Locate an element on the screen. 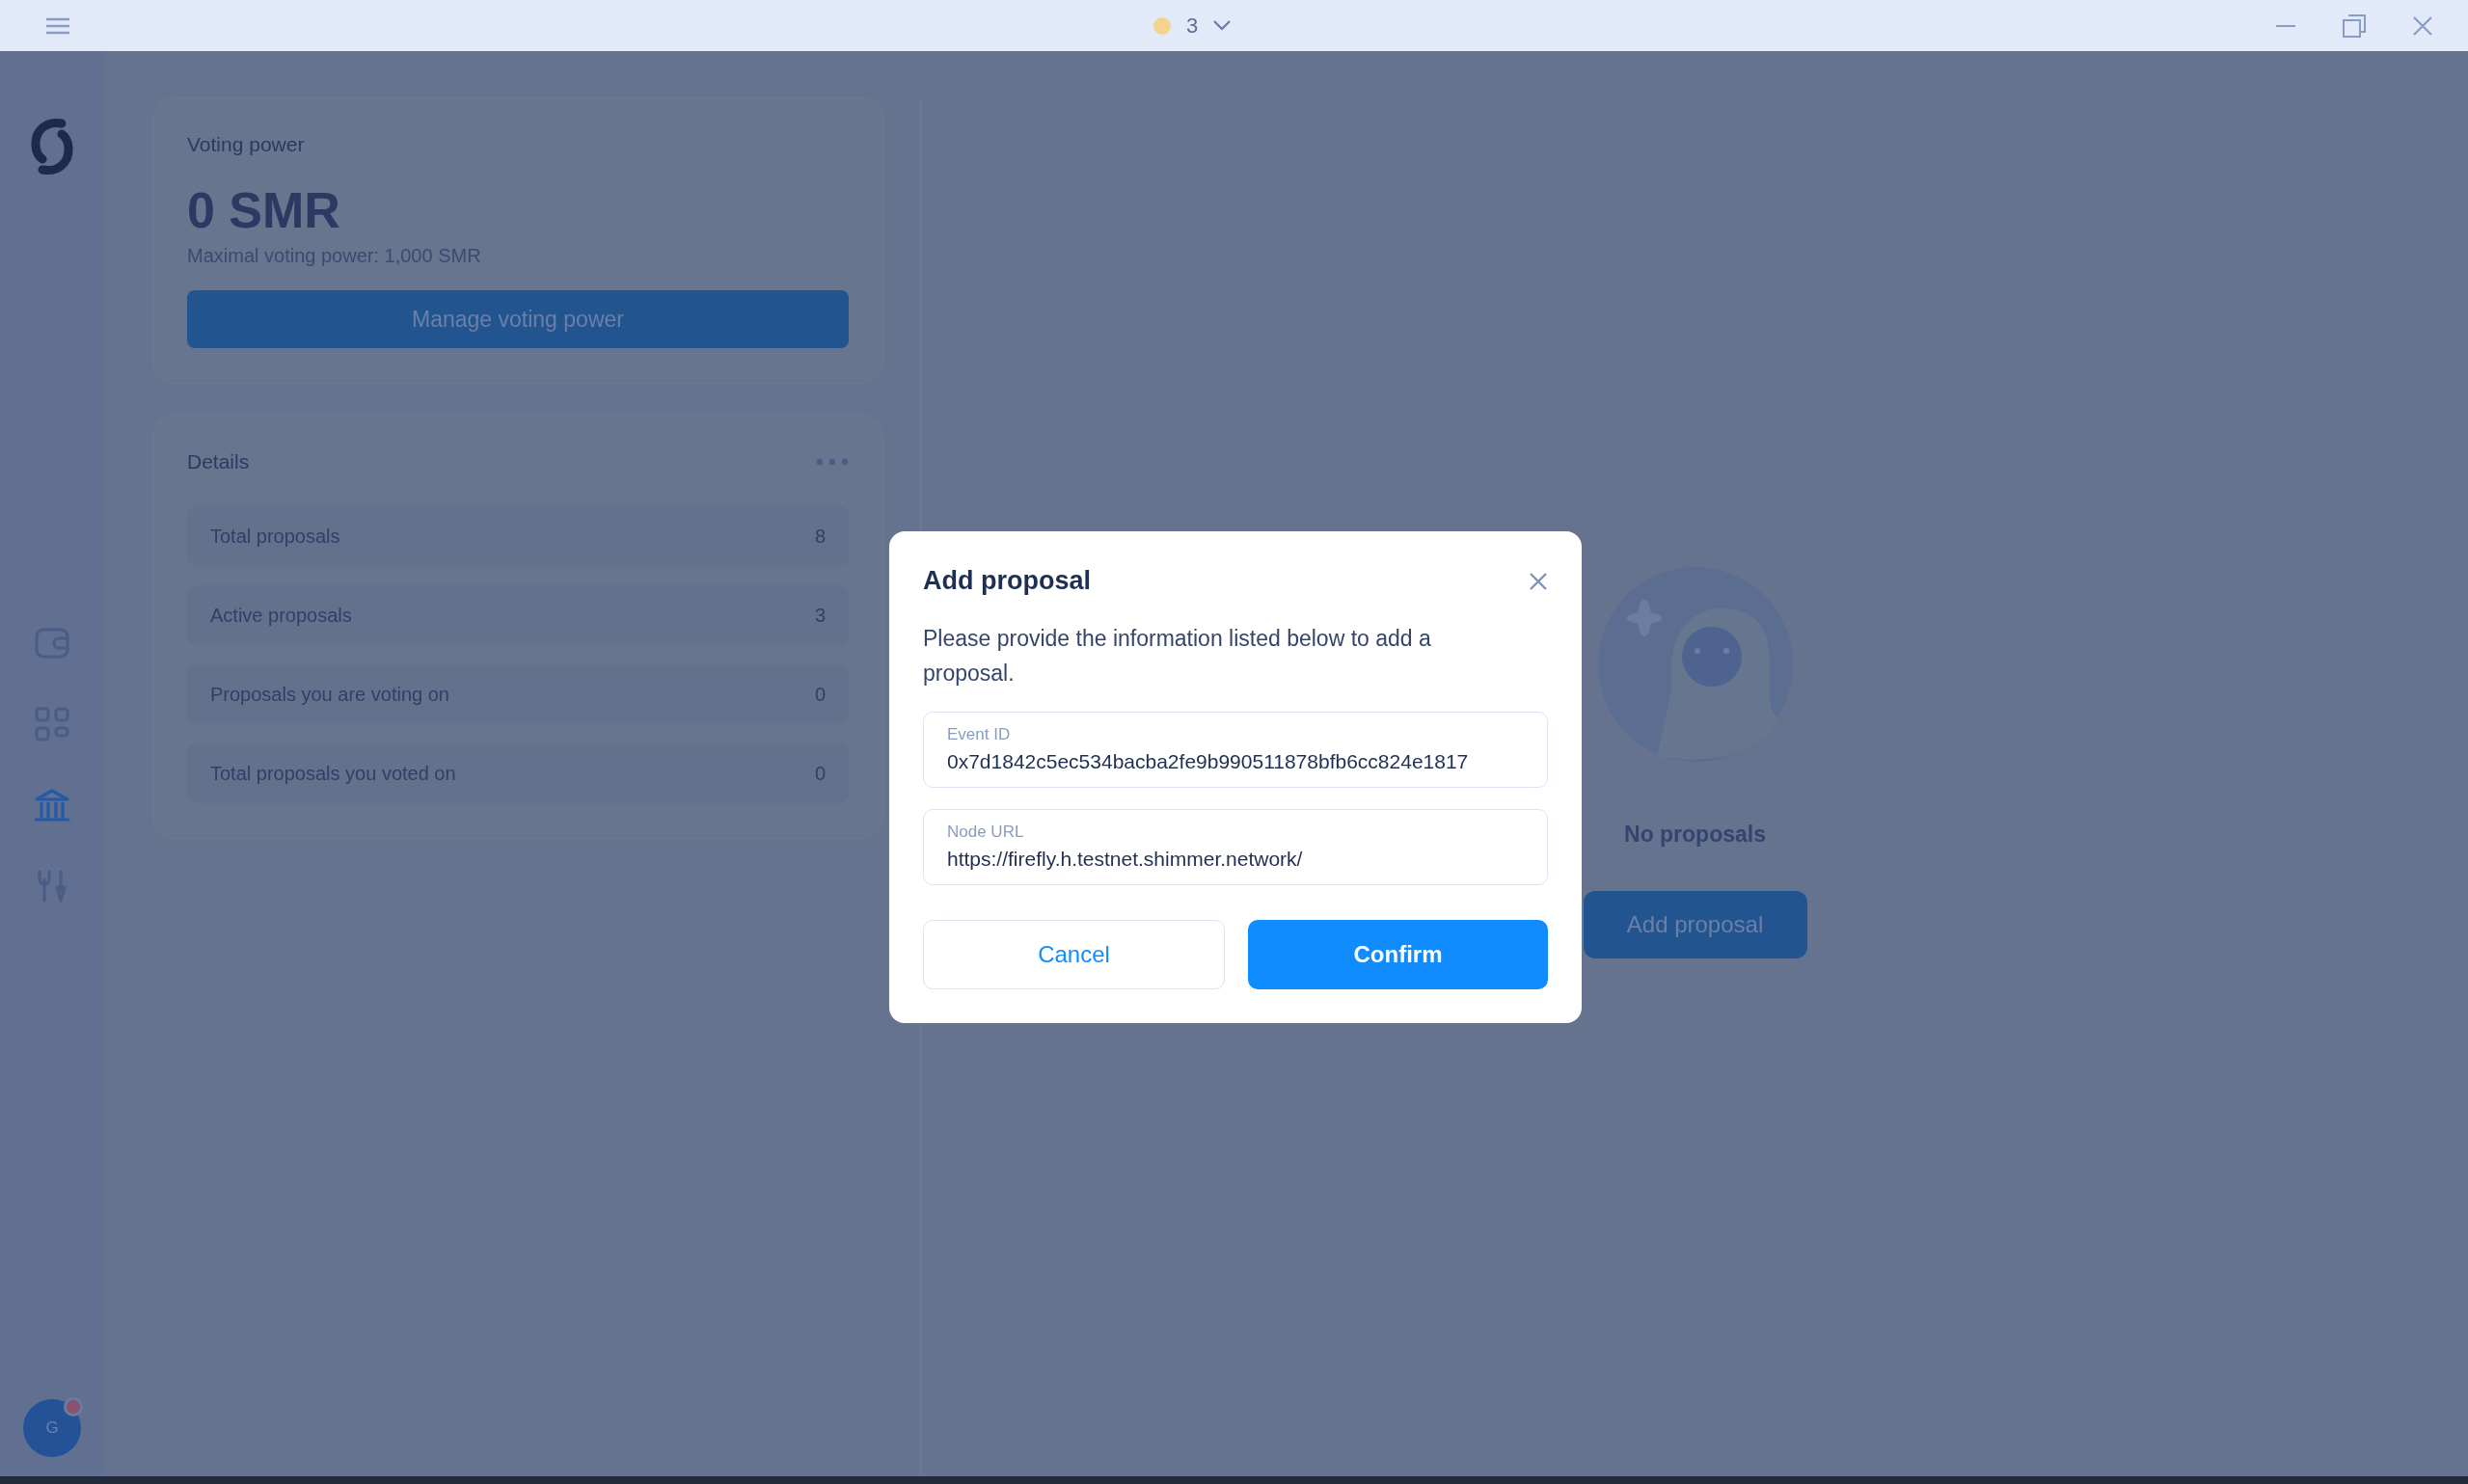  input-field: Event ID 0x7d1842c5ec534bacba2fe9b990511878bfb6cc824e1817 is located at coordinates (1235, 750).